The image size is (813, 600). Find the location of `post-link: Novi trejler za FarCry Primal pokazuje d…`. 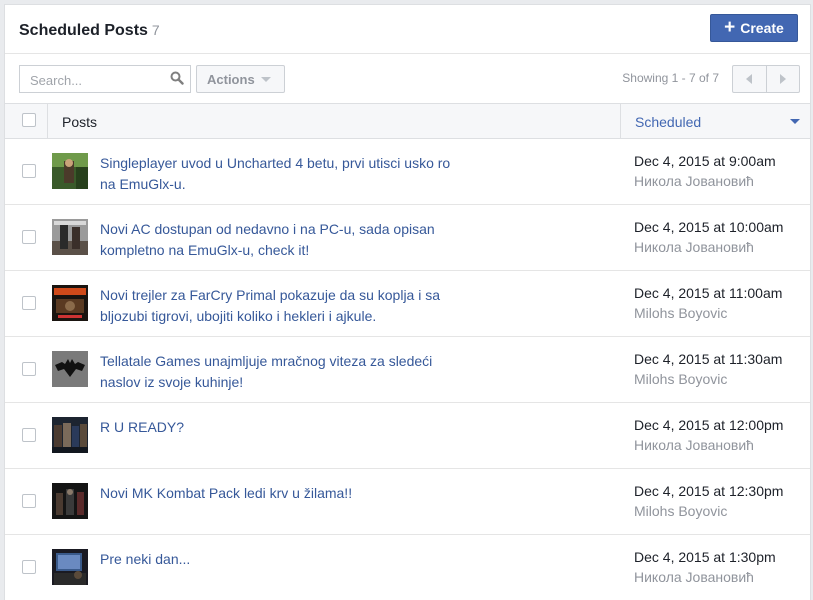

post-link: Novi trejler za FarCry Primal pokazuje d… is located at coordinates (280, 306).